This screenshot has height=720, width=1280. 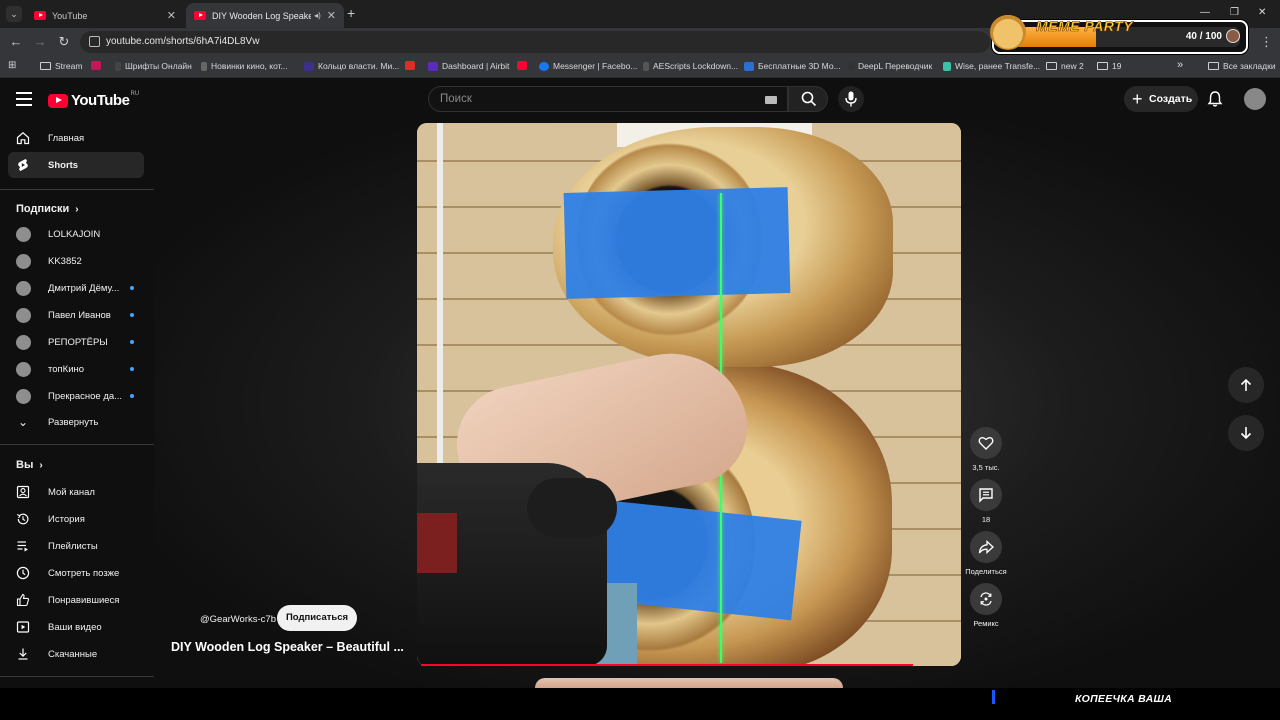 What do you see at coordinates (22, 519) in the screenshot?
I see `history-icon` at bounding box center [22, 519].